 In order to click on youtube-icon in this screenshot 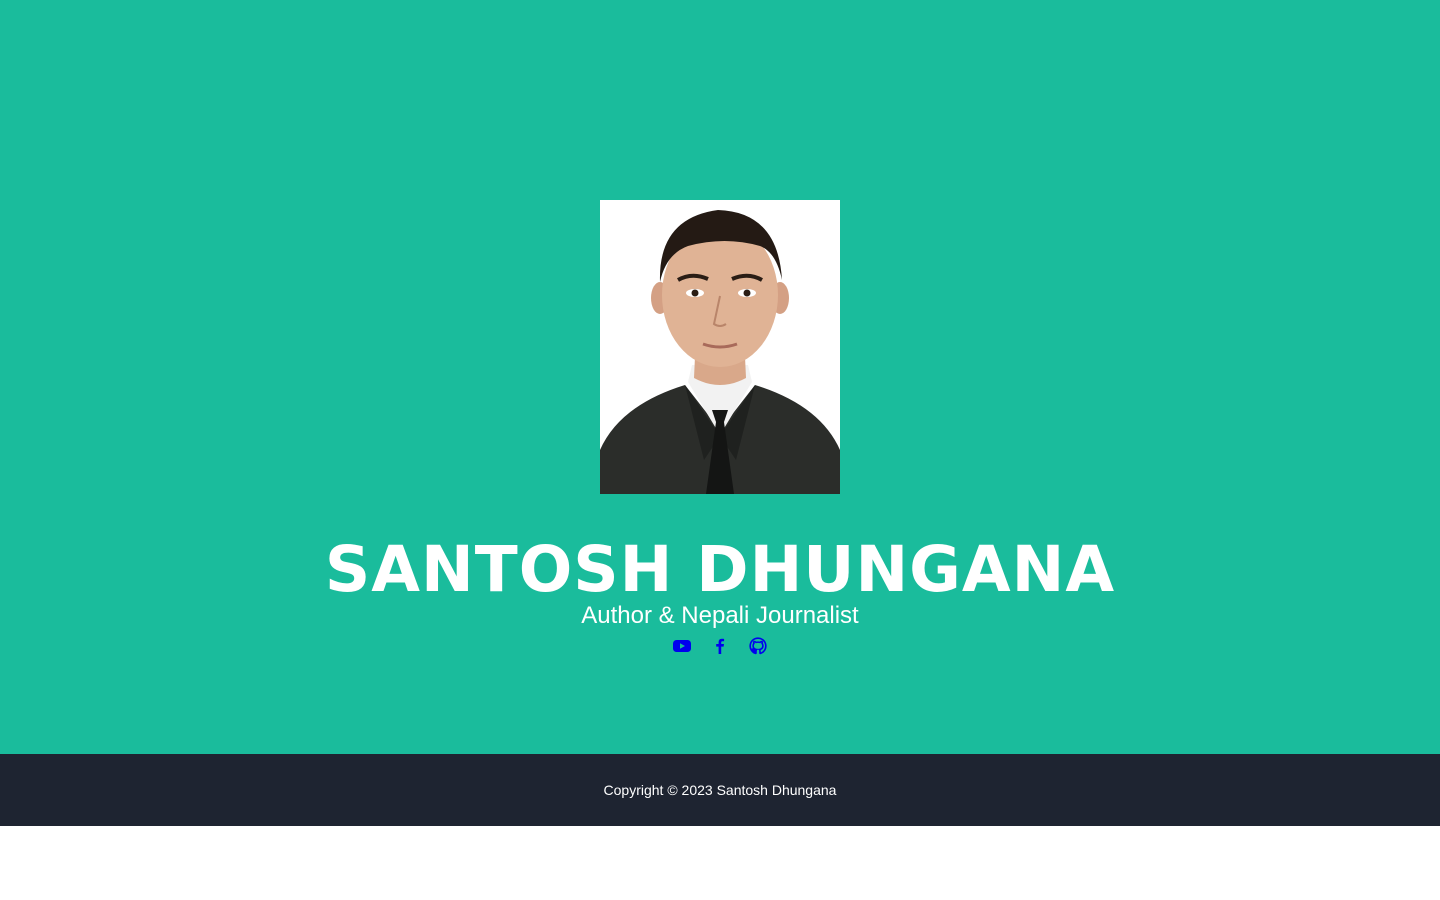, I will do `click(682, 646)`.